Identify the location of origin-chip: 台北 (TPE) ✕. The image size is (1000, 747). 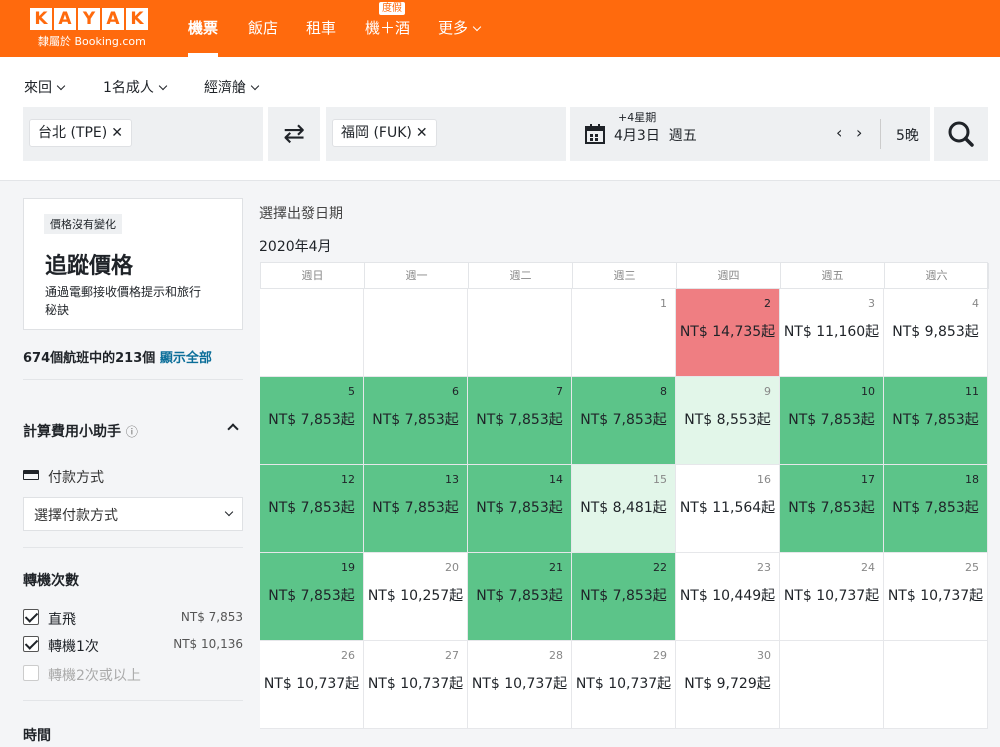
(80, 133).